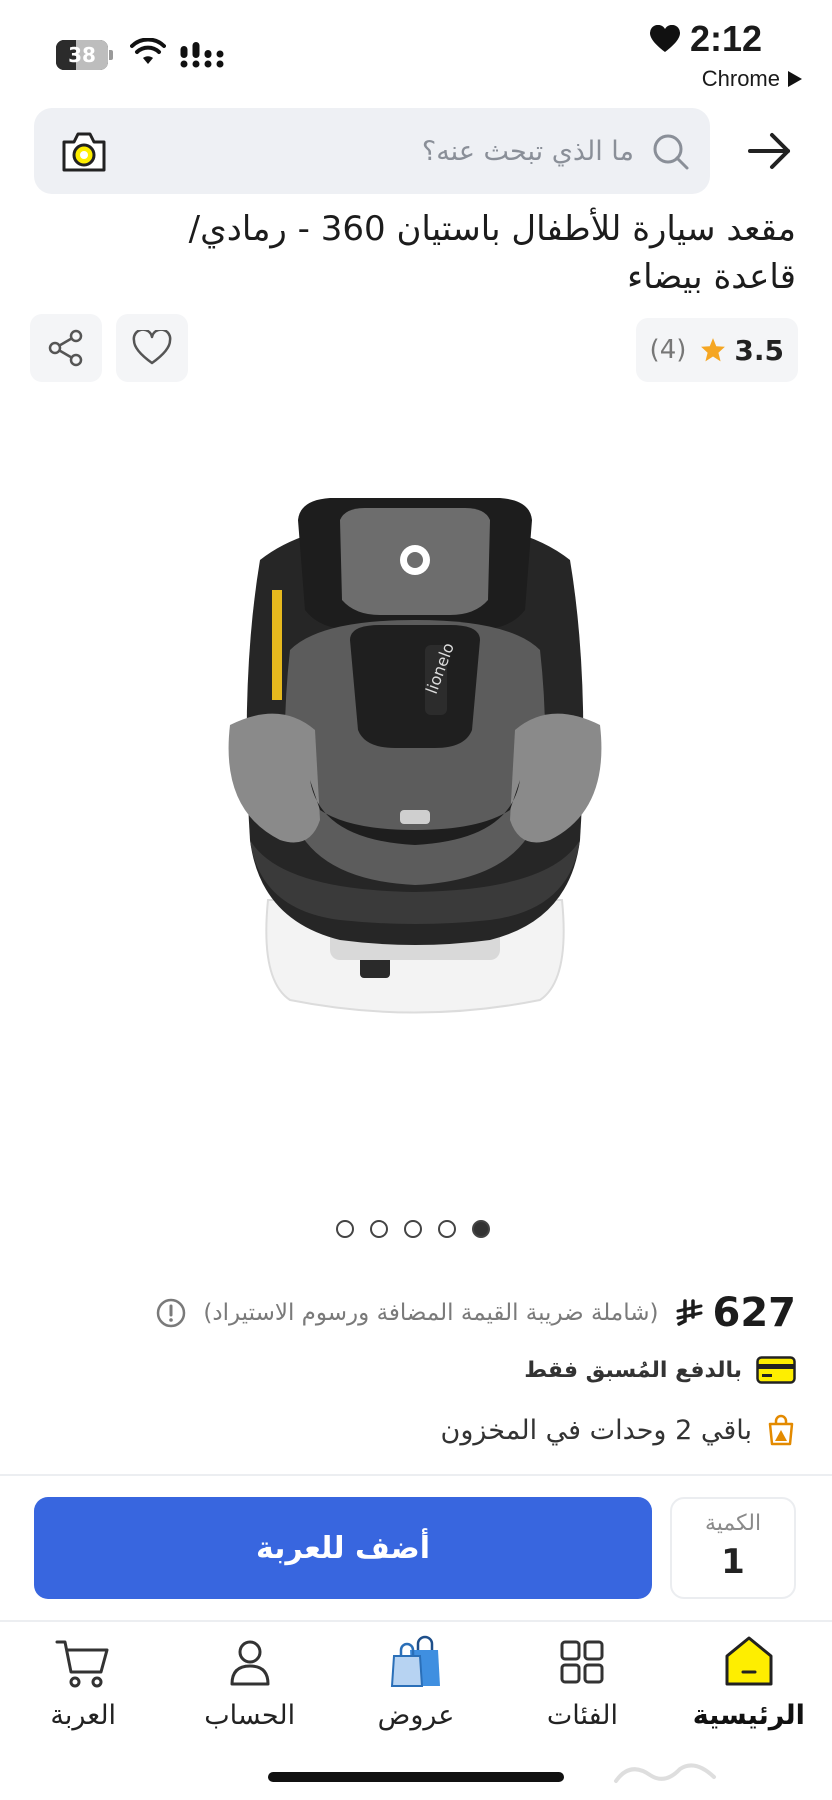  Describe the element at coordinates (415, 1661) in the screenshot. I see `offers-bag-icon` at that location.